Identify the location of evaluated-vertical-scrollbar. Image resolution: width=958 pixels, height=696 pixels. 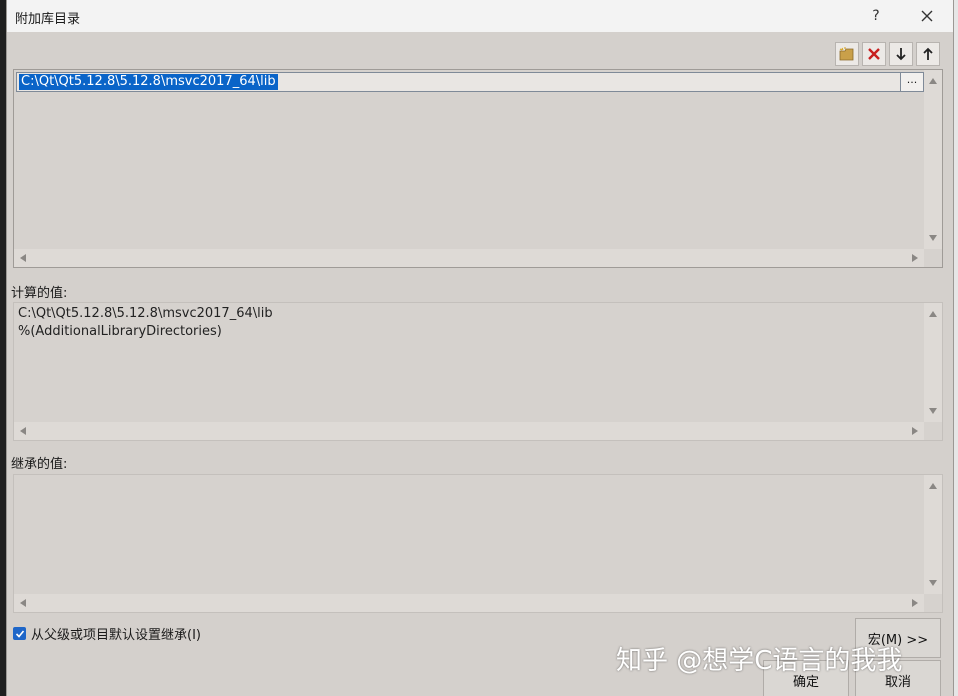
(933, 362).